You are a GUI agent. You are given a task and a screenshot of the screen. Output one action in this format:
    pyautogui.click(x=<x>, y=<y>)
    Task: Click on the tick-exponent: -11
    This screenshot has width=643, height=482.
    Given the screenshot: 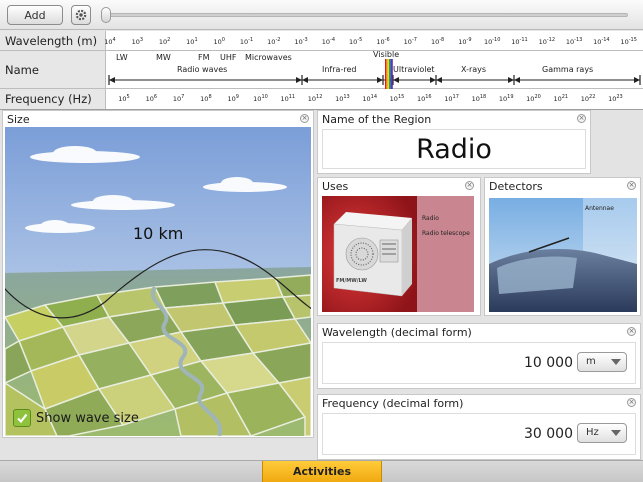 What is the action you would take?
    pyautogui.click(x=523, y=40)
    